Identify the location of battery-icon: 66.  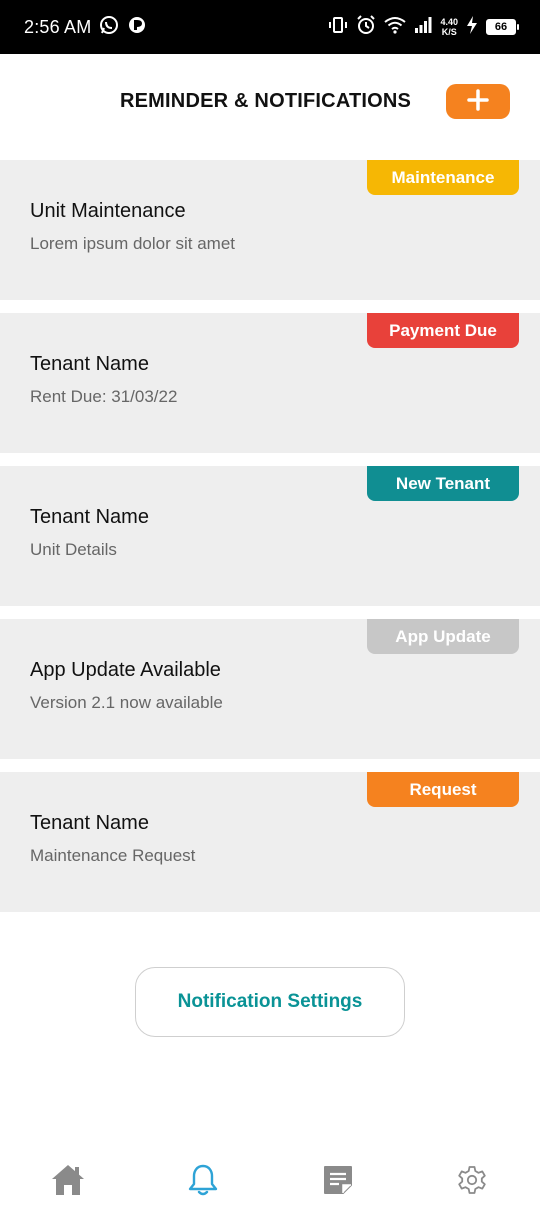
(502, 27).